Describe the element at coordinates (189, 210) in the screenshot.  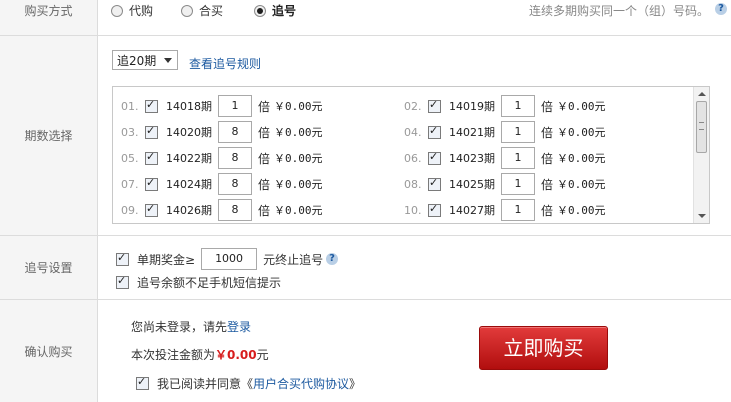
I see `period-name: 14026期` at that location.